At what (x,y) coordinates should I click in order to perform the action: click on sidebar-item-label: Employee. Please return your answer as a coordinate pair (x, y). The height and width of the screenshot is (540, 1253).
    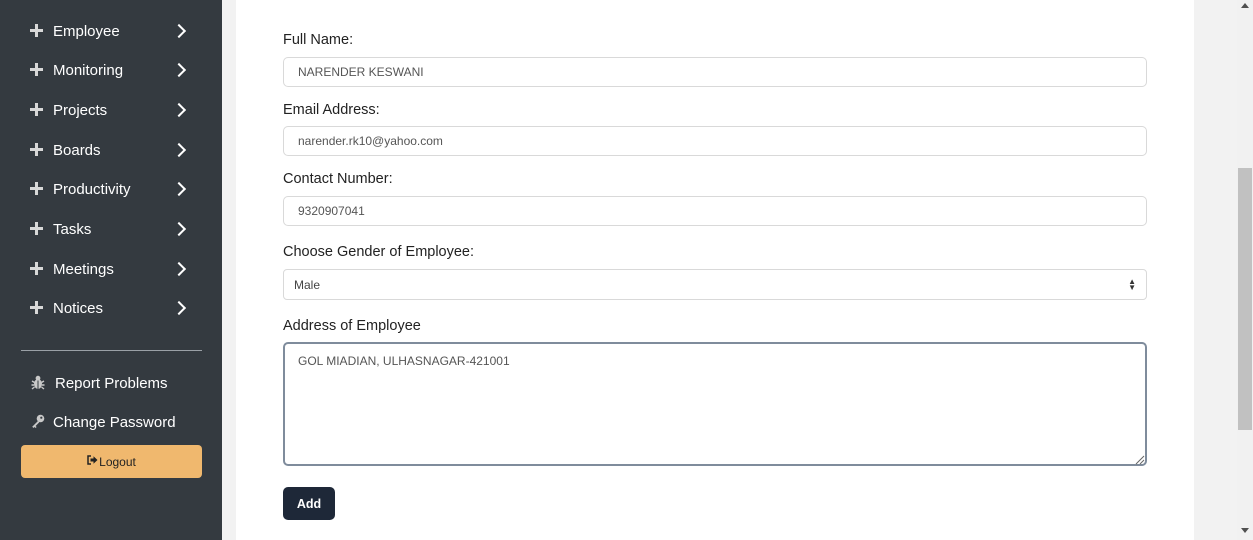
    Looking at the image, I should click on (86, 31).